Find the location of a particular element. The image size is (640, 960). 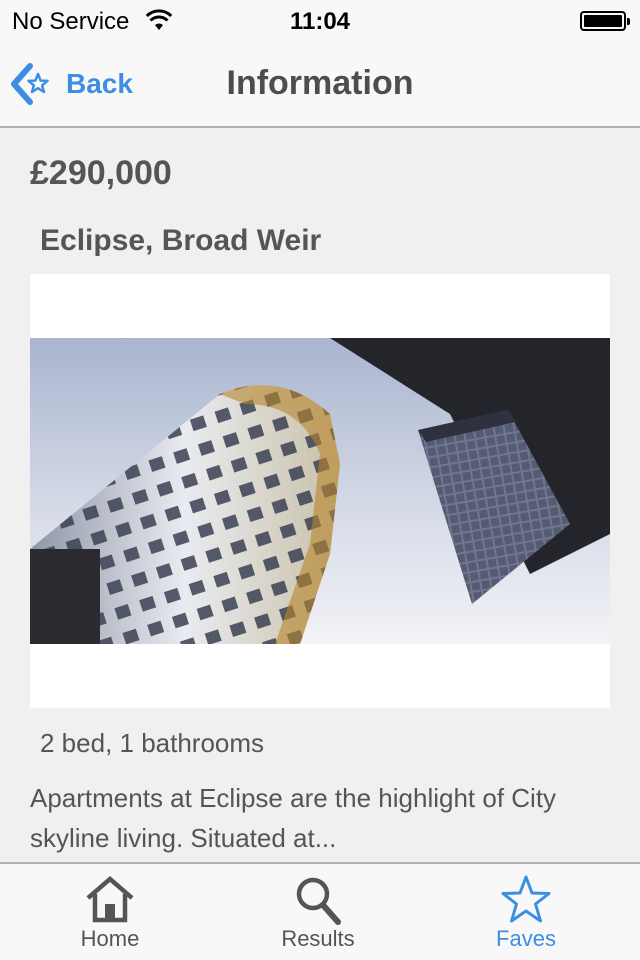

tab-home: Home is located at coordinates (110, 912).